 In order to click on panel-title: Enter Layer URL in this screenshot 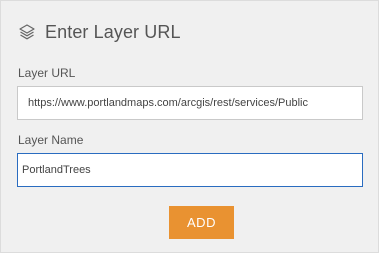, I will do `click(113, 31)`.